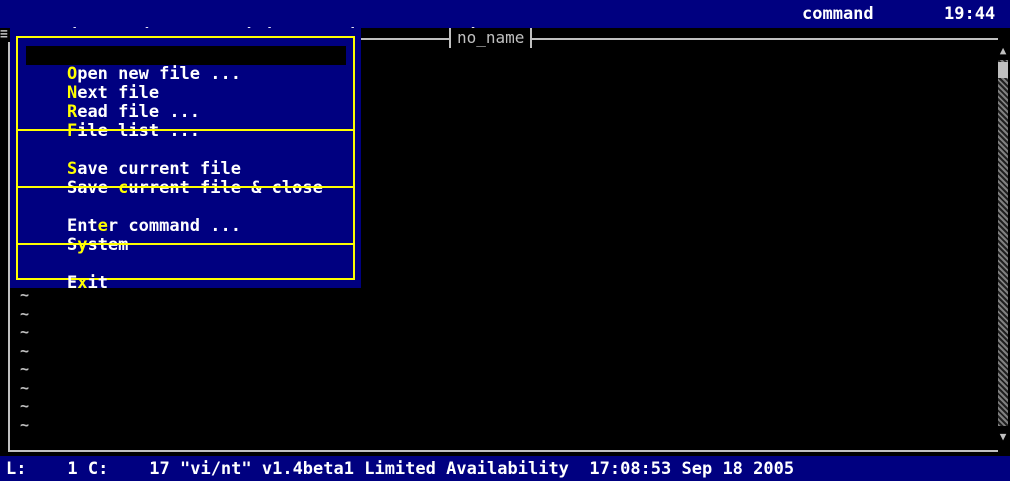 The image size is (1010, 481). I want to click on menu-edit: Edit, so click(121, 24).